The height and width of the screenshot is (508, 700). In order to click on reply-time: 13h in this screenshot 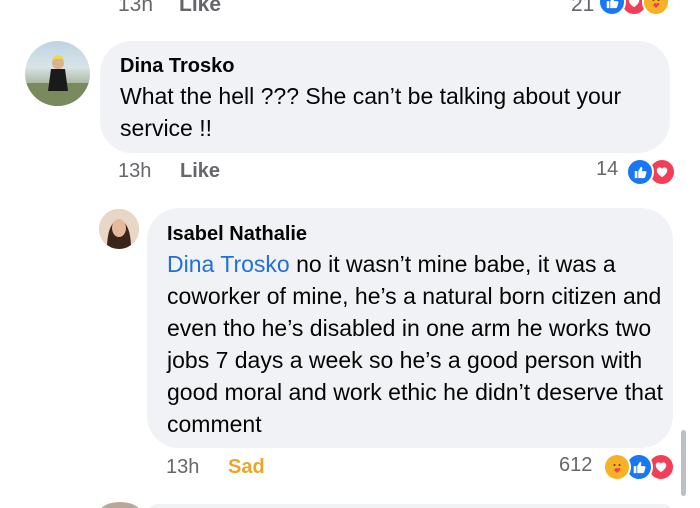, I will do `click(182, 467)`.